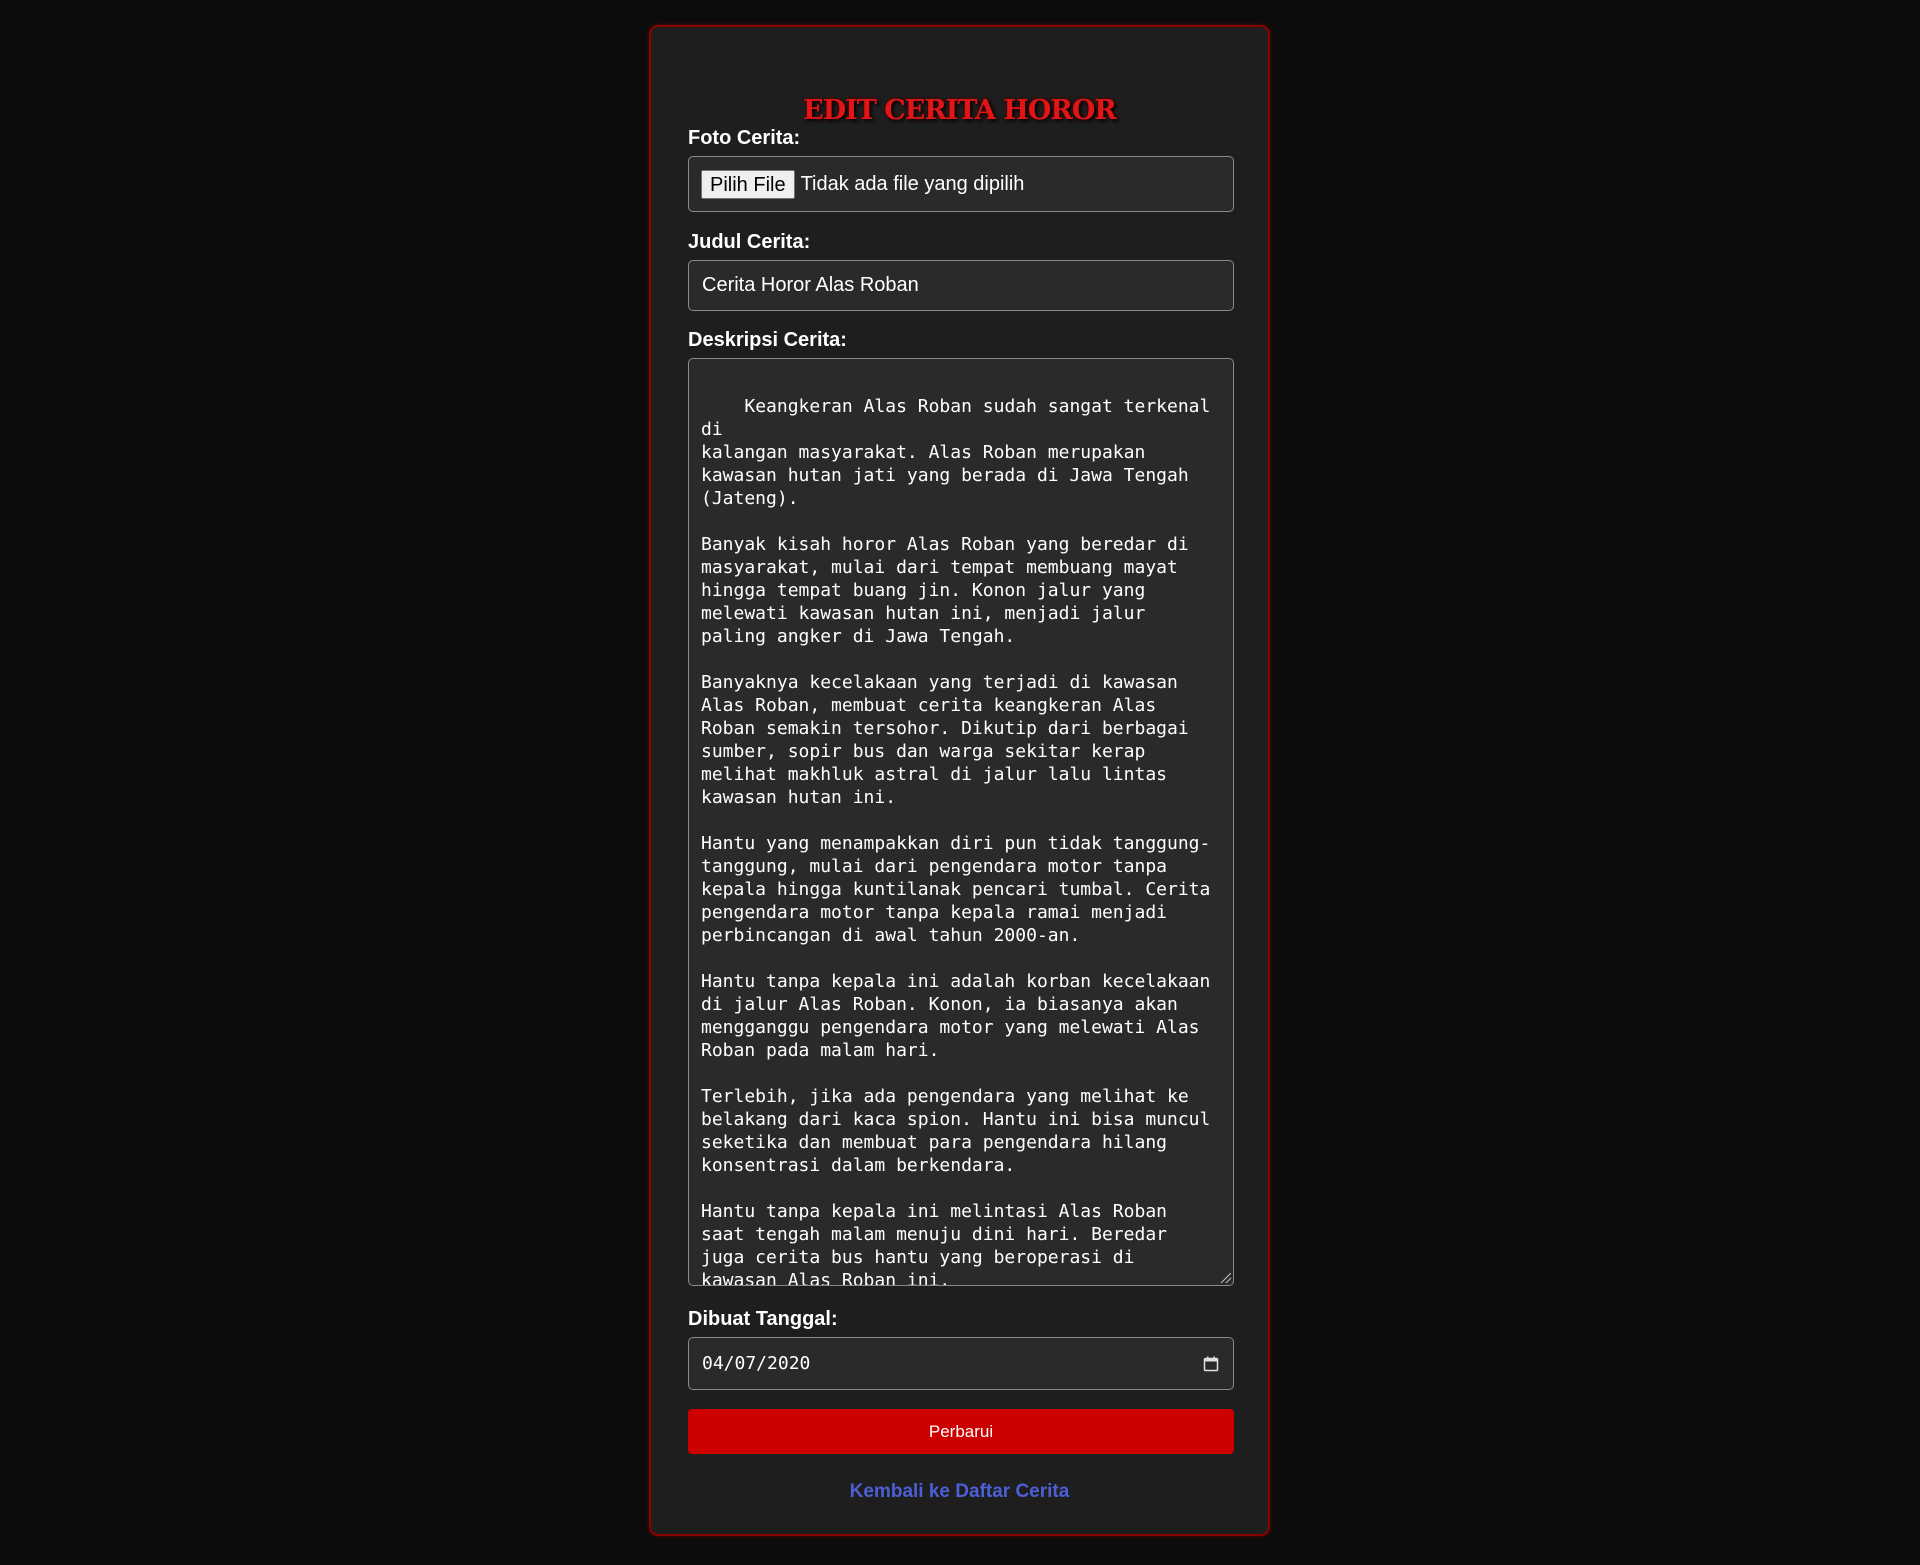  What do you see at coordinates (961, 1431) in the screenshot?
I see `update-button: Perbarui` at bounding box center [961, 1431].